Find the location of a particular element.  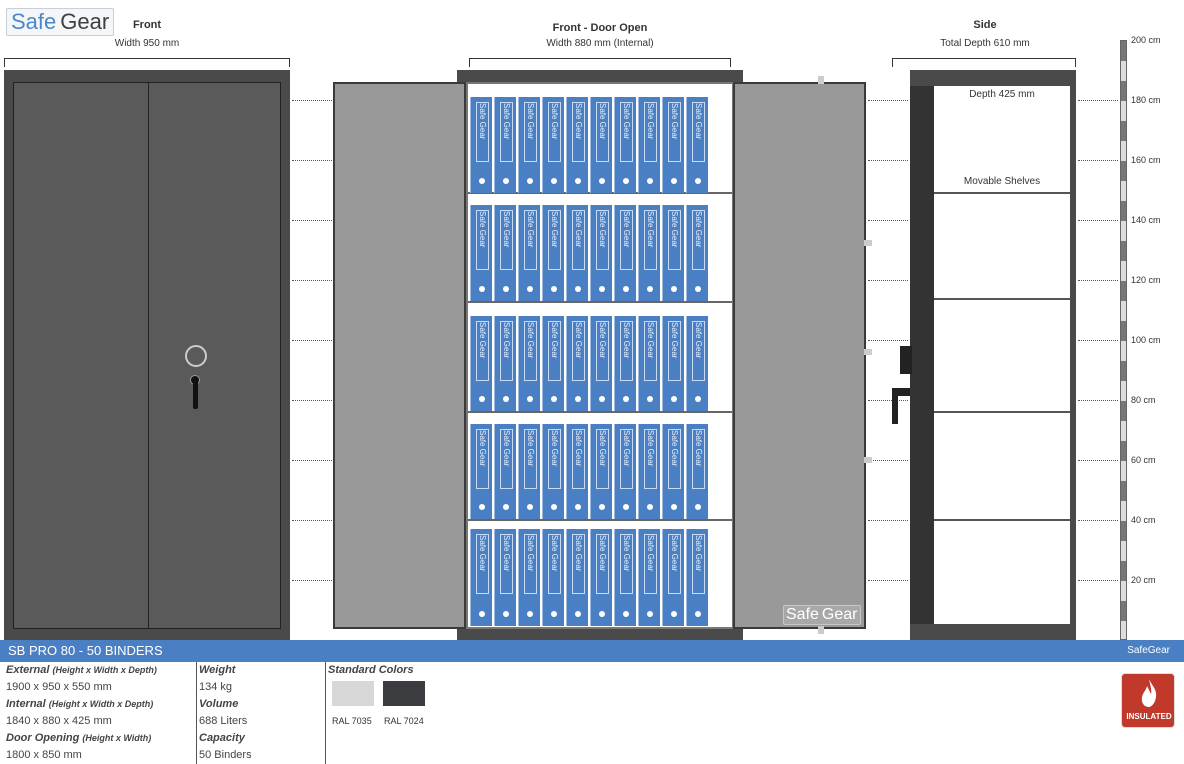

product-title-bar: SB PRO 80 - 50 BINDERS SafeGear is located at coordinates (592, 651).